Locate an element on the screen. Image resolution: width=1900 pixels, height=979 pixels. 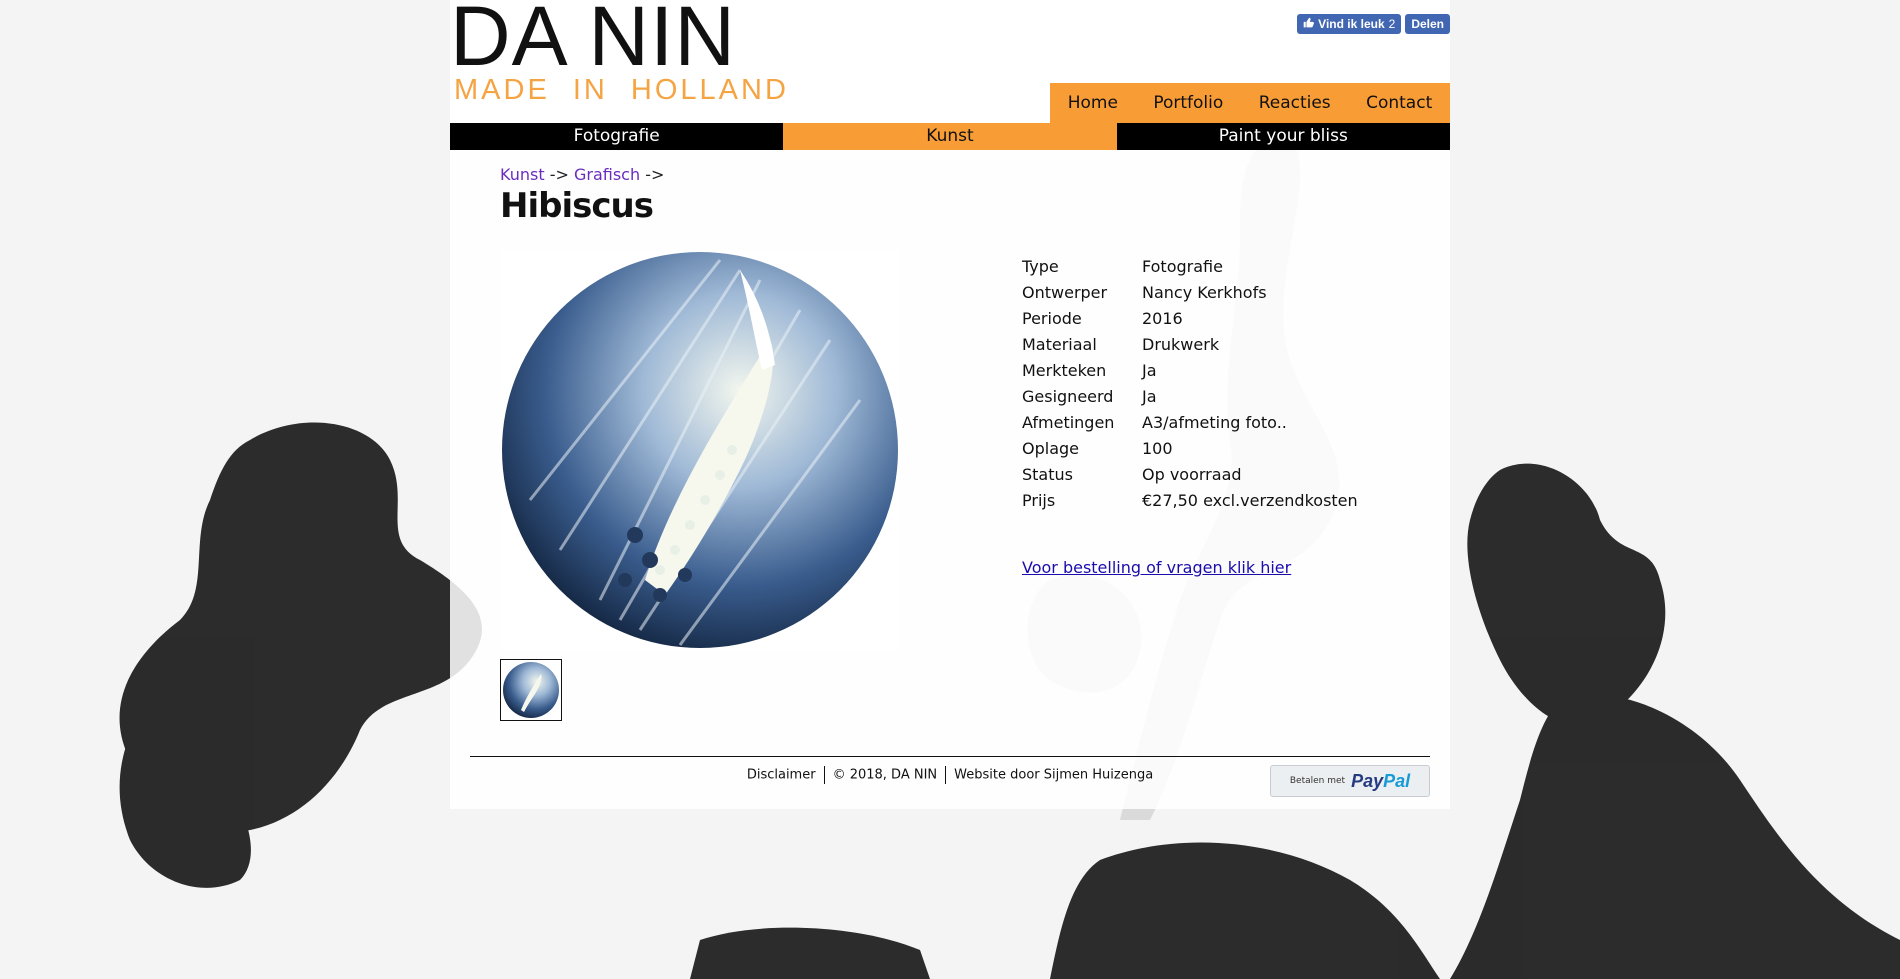
breadcrumb-kunst: Kunst is located at coordinates (522, 174).